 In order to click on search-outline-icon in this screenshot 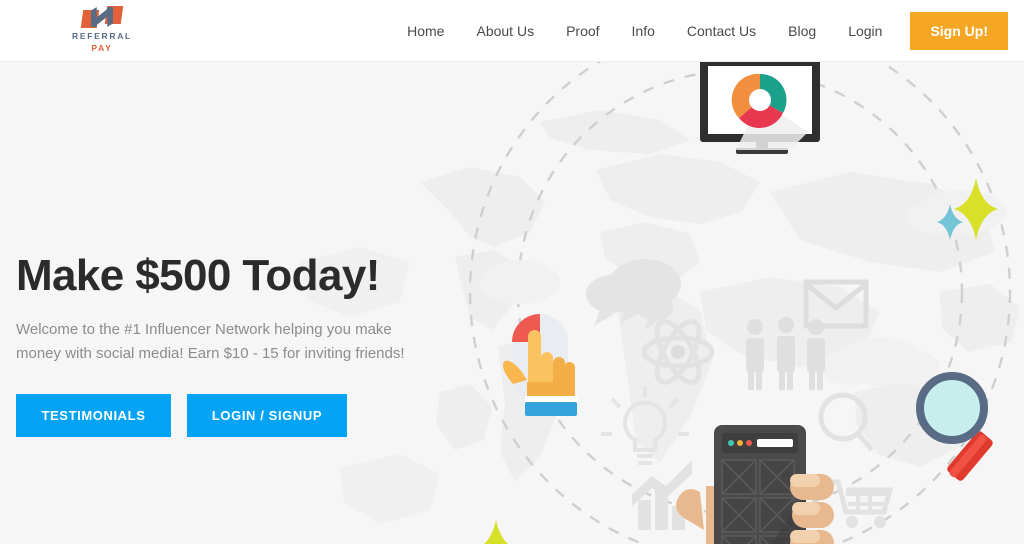, I will do `click(846, 422)`.